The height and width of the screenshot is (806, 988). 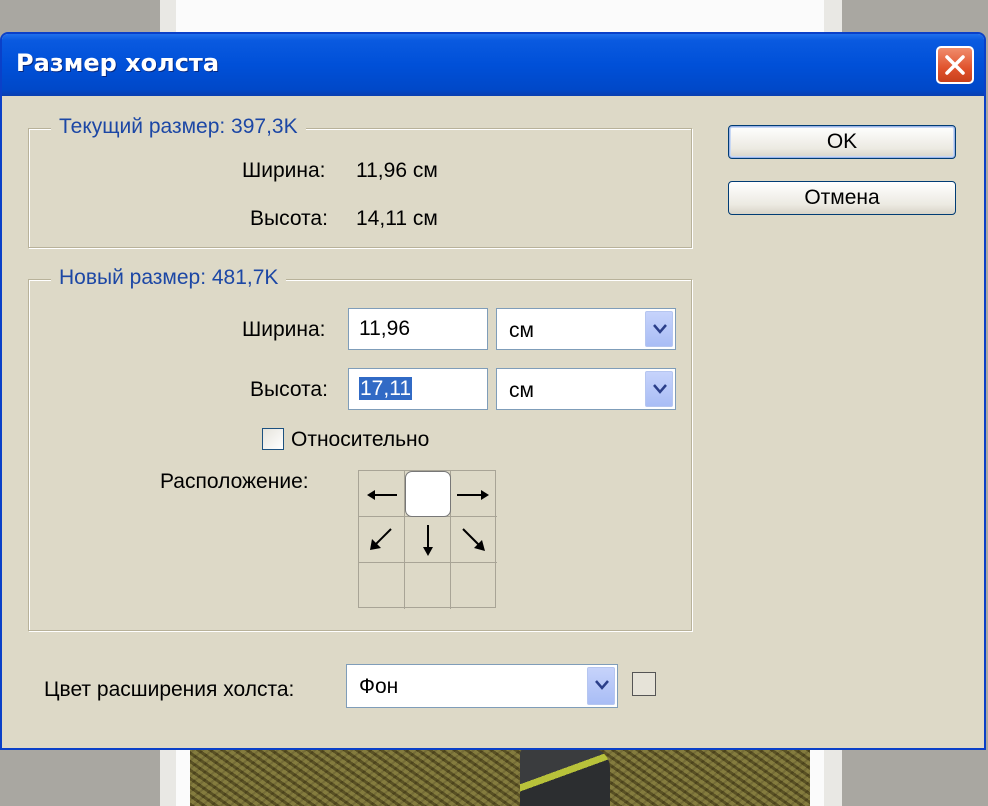 I want to click on anchor-label: Расположение:, so click(x=234, y=481).